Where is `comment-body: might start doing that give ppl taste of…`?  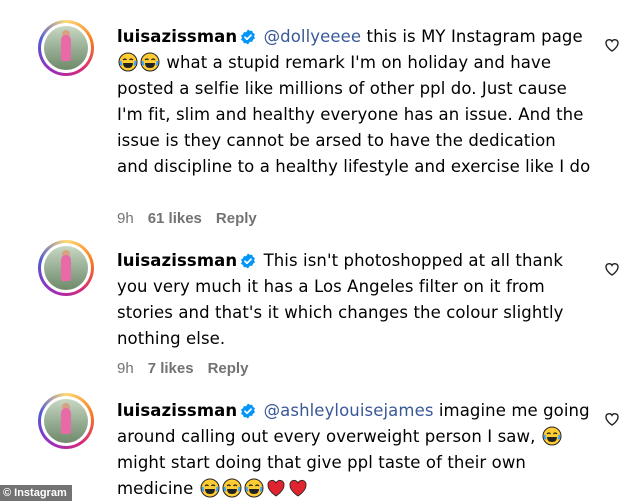
comment-body: might start doing that give ppl taste of… is located at coordinates (321, 475).